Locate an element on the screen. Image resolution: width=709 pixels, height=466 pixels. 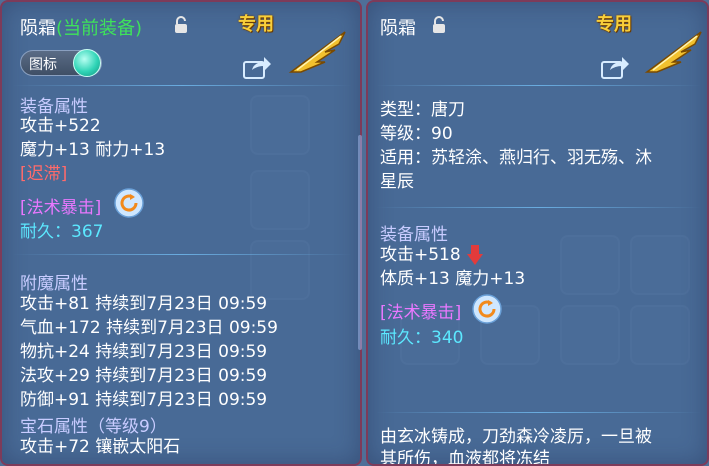
attack-stat: 攻击+518 is located at coordinates (420, 255).